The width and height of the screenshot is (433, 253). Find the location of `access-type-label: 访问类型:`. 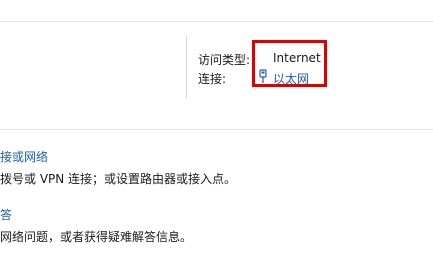

access-type-label: 访问类型: is located at coordinates (224, 60).